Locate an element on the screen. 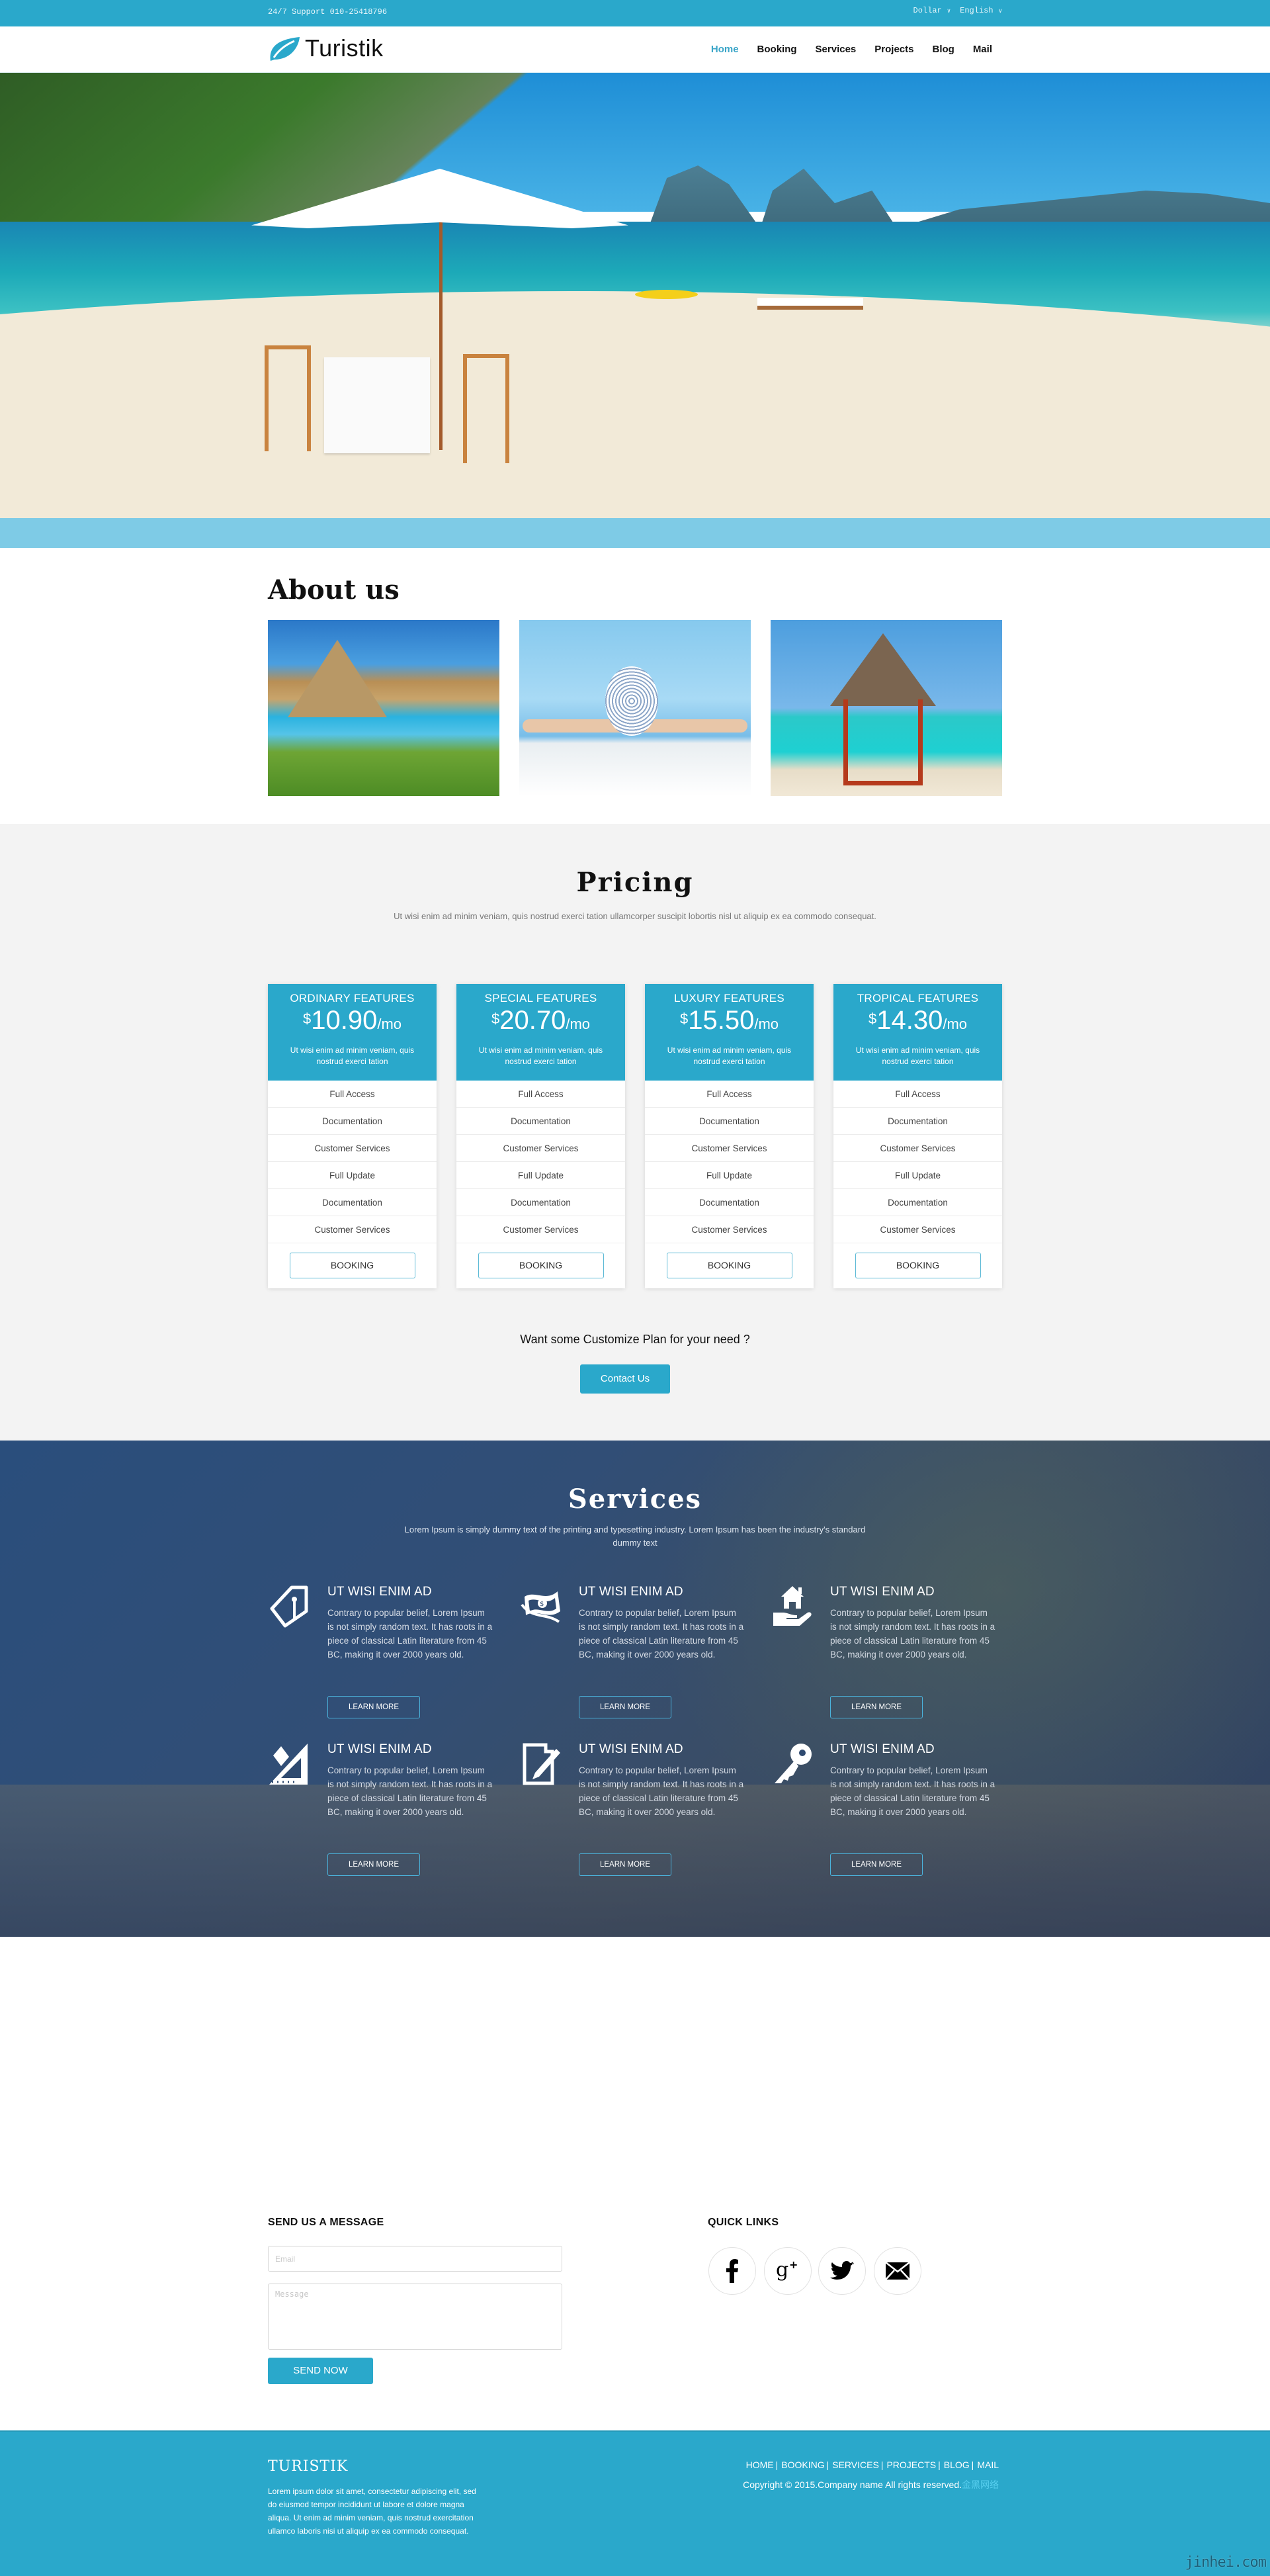  footer-link-blog: BLOG is located at coordinates (957, 2465).